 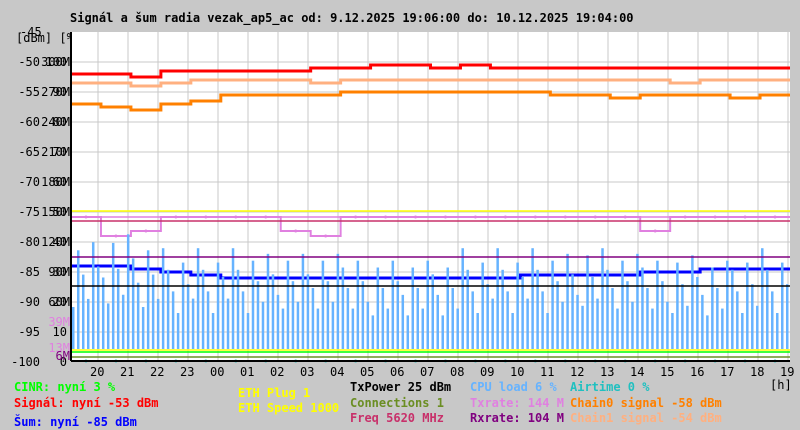 What do you see at coordinates (401, 387) in the screenshot?
I see `legend-txpower: TxPower 25 dBm` at bounding box center [401, 387].